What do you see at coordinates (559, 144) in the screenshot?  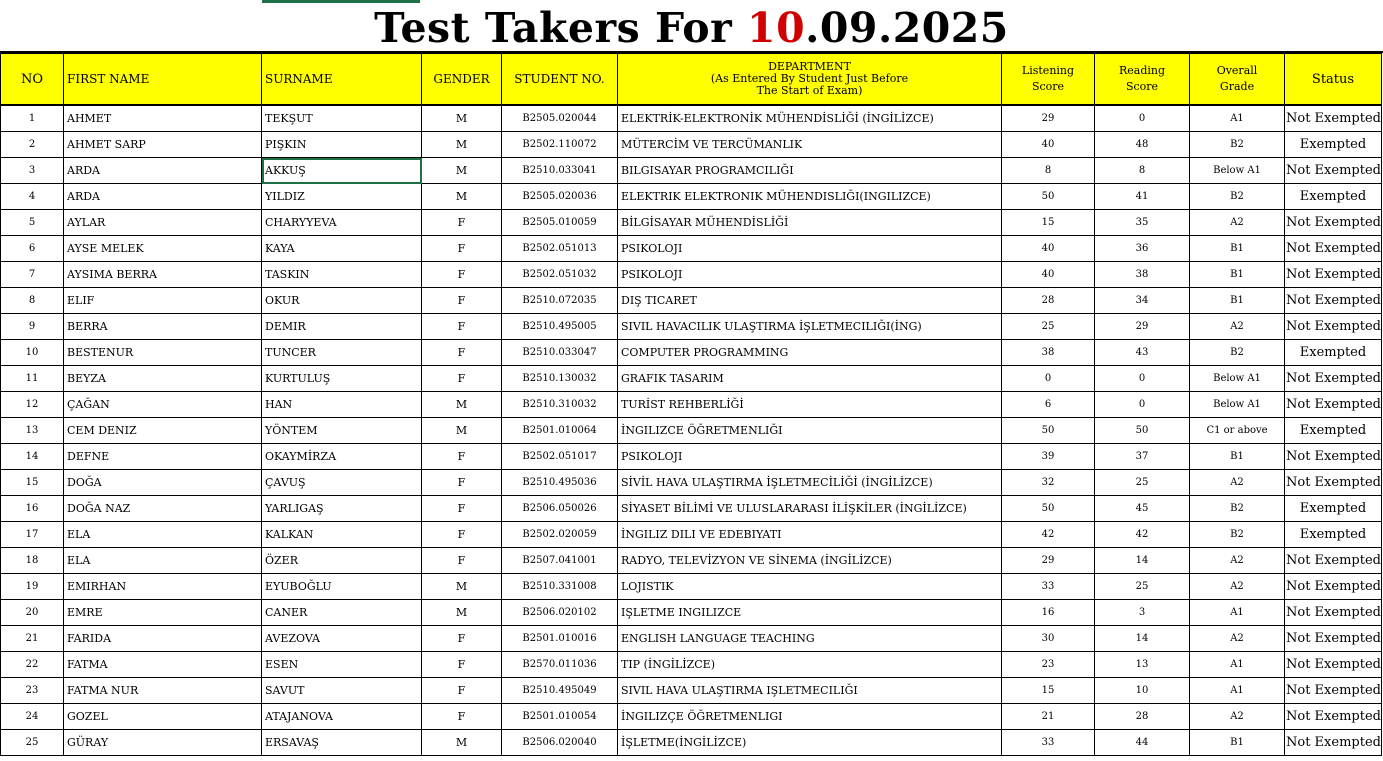 I see `cell-student-no: B2502.110072` at bounding box center [559, 144].